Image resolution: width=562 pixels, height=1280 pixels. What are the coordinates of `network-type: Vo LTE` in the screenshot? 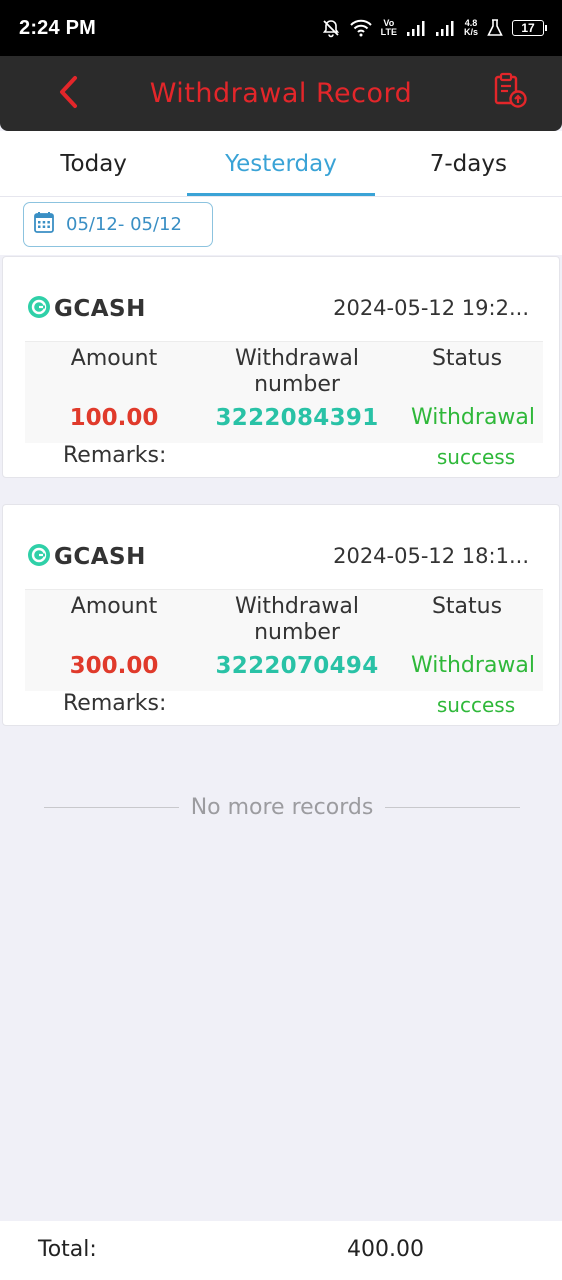 It's located at (389, 28).